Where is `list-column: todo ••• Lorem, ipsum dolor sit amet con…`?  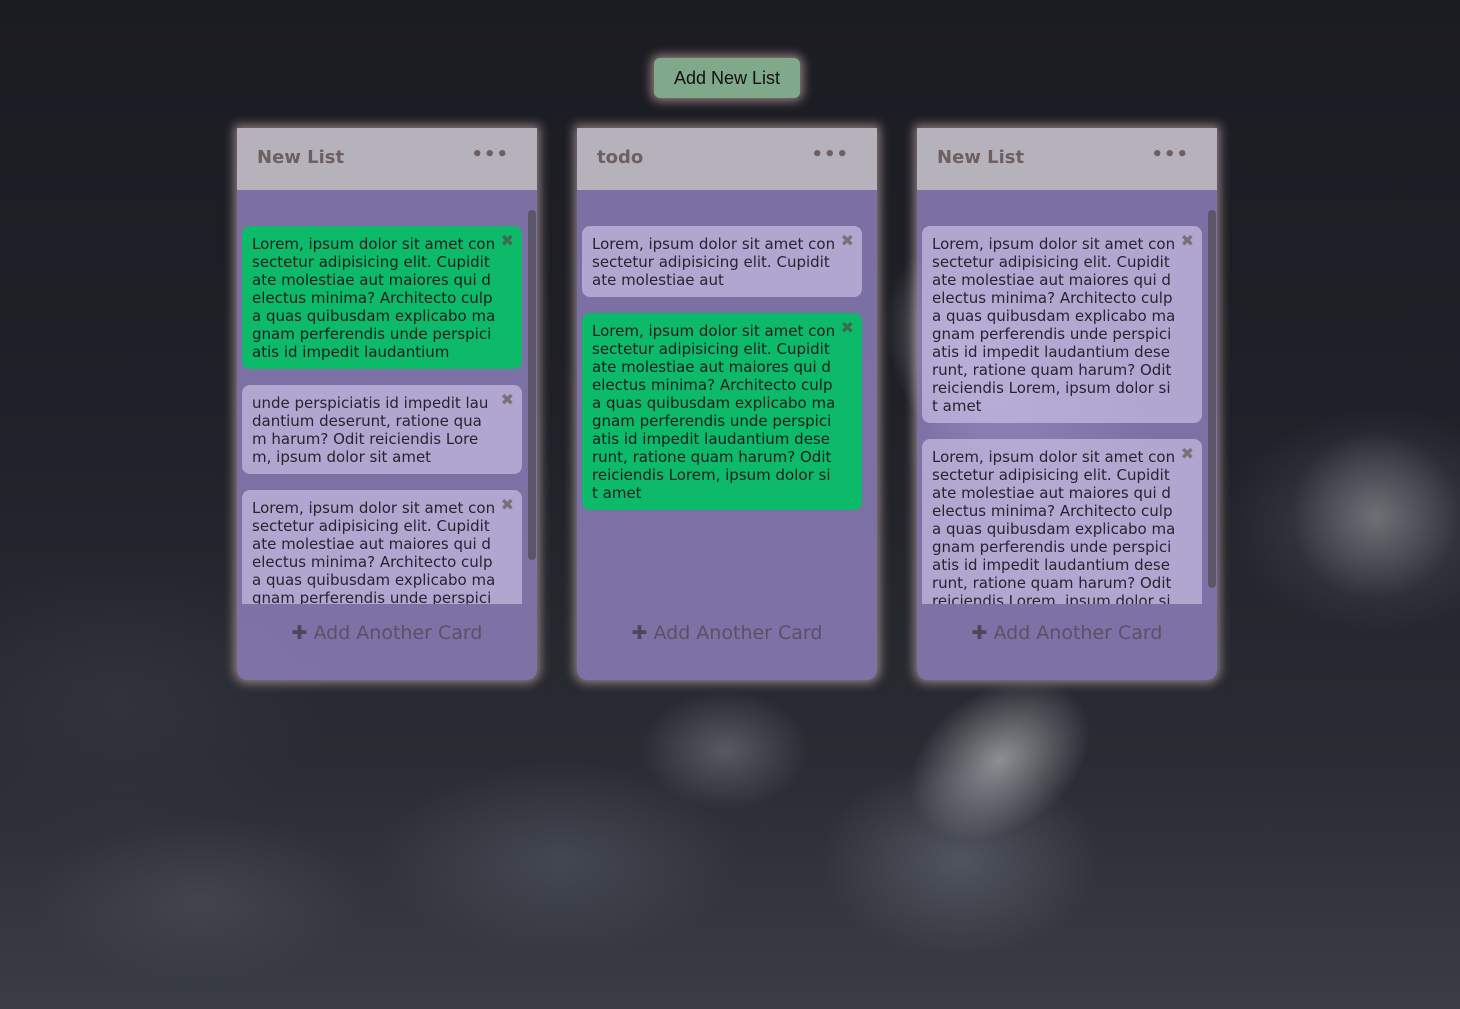 list-column: todo ••• Lorem, ipsum dolor sit amet con… is located at coordinates (727, 404).